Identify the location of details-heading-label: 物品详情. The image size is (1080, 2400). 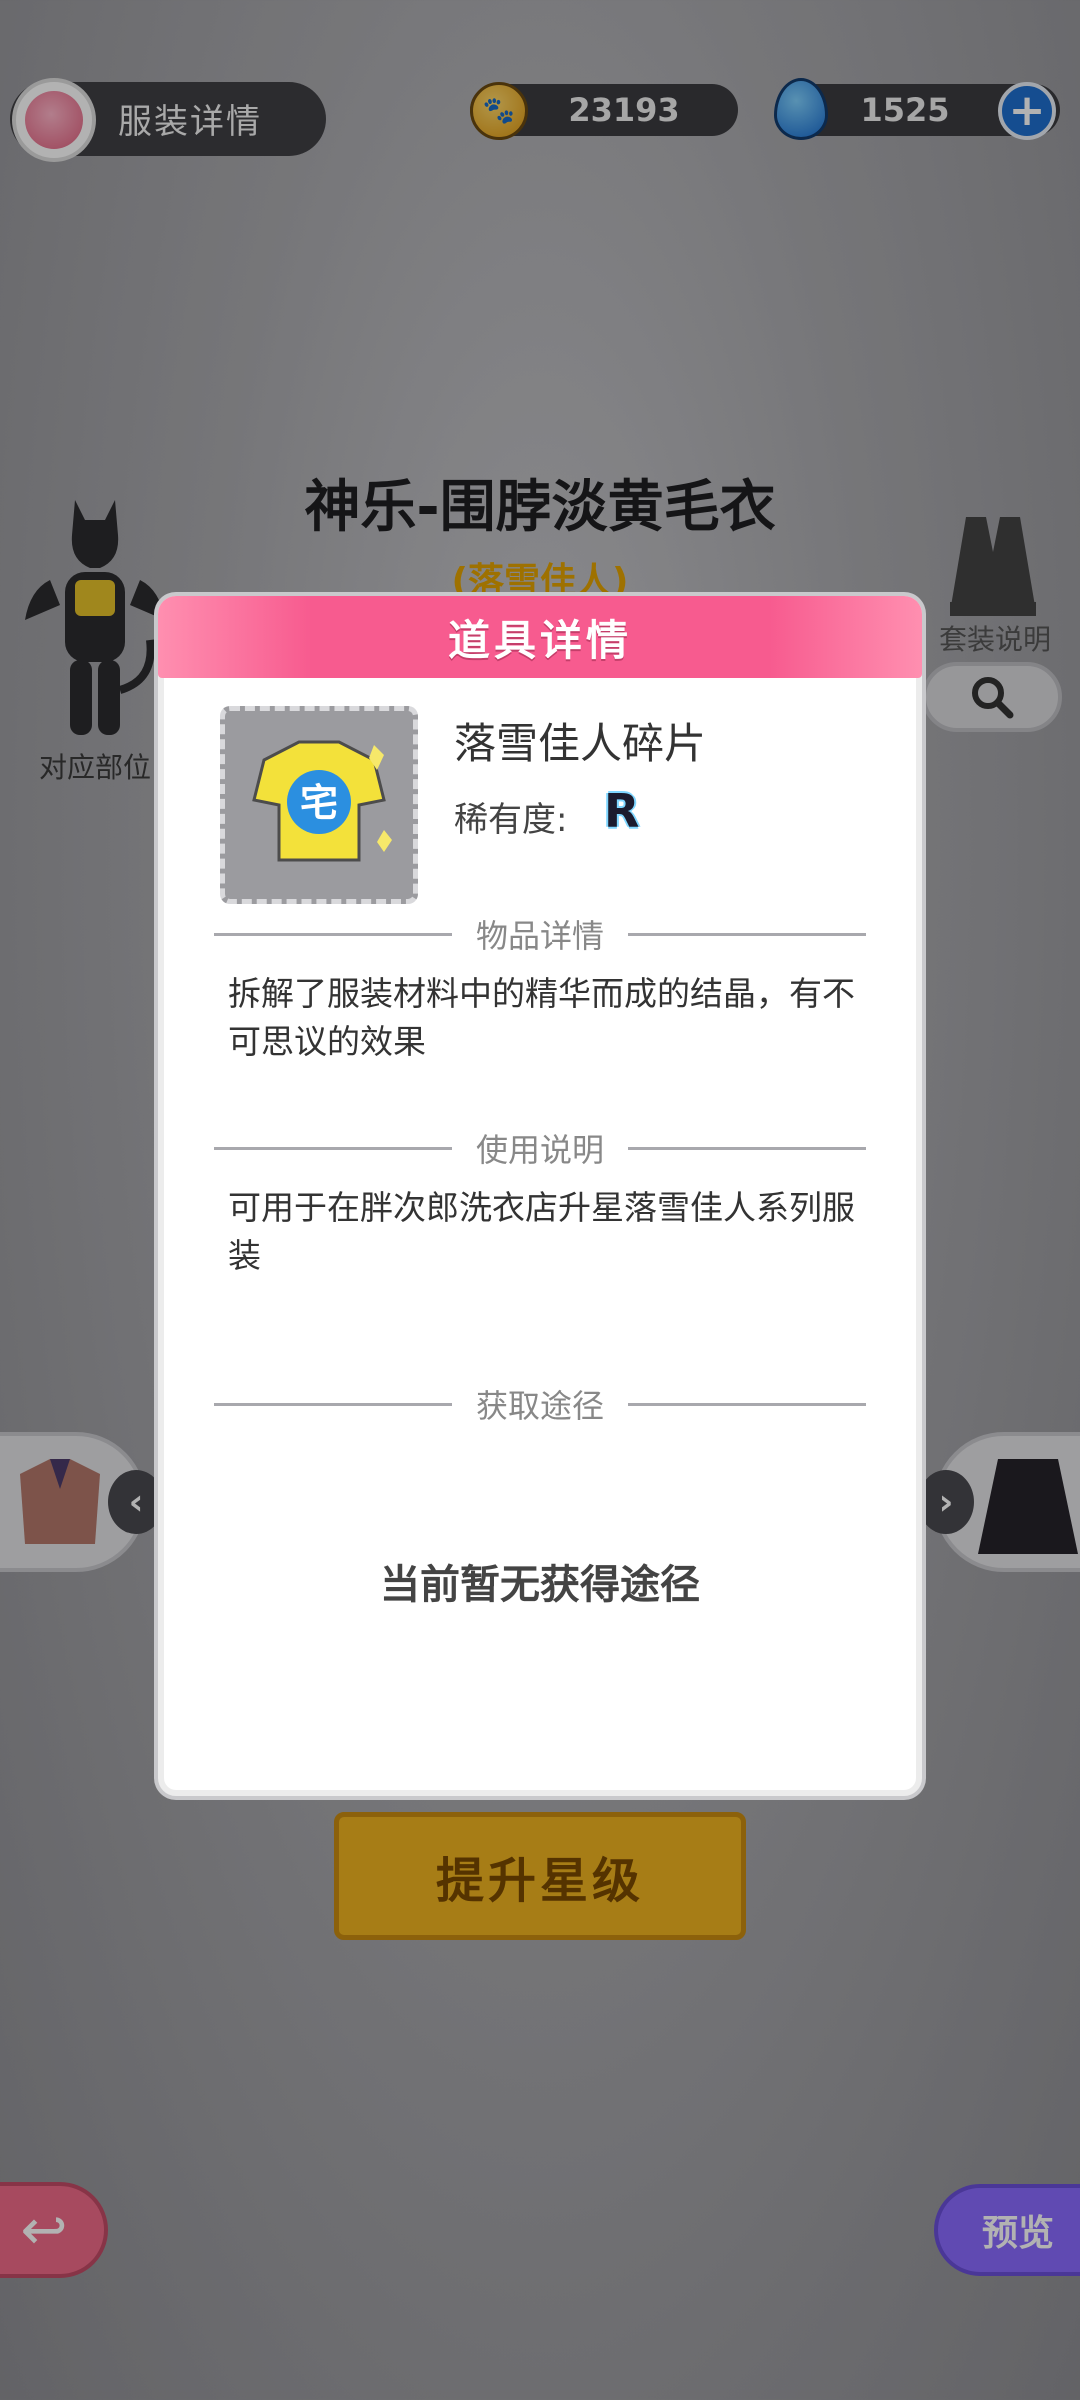
(540, 936).